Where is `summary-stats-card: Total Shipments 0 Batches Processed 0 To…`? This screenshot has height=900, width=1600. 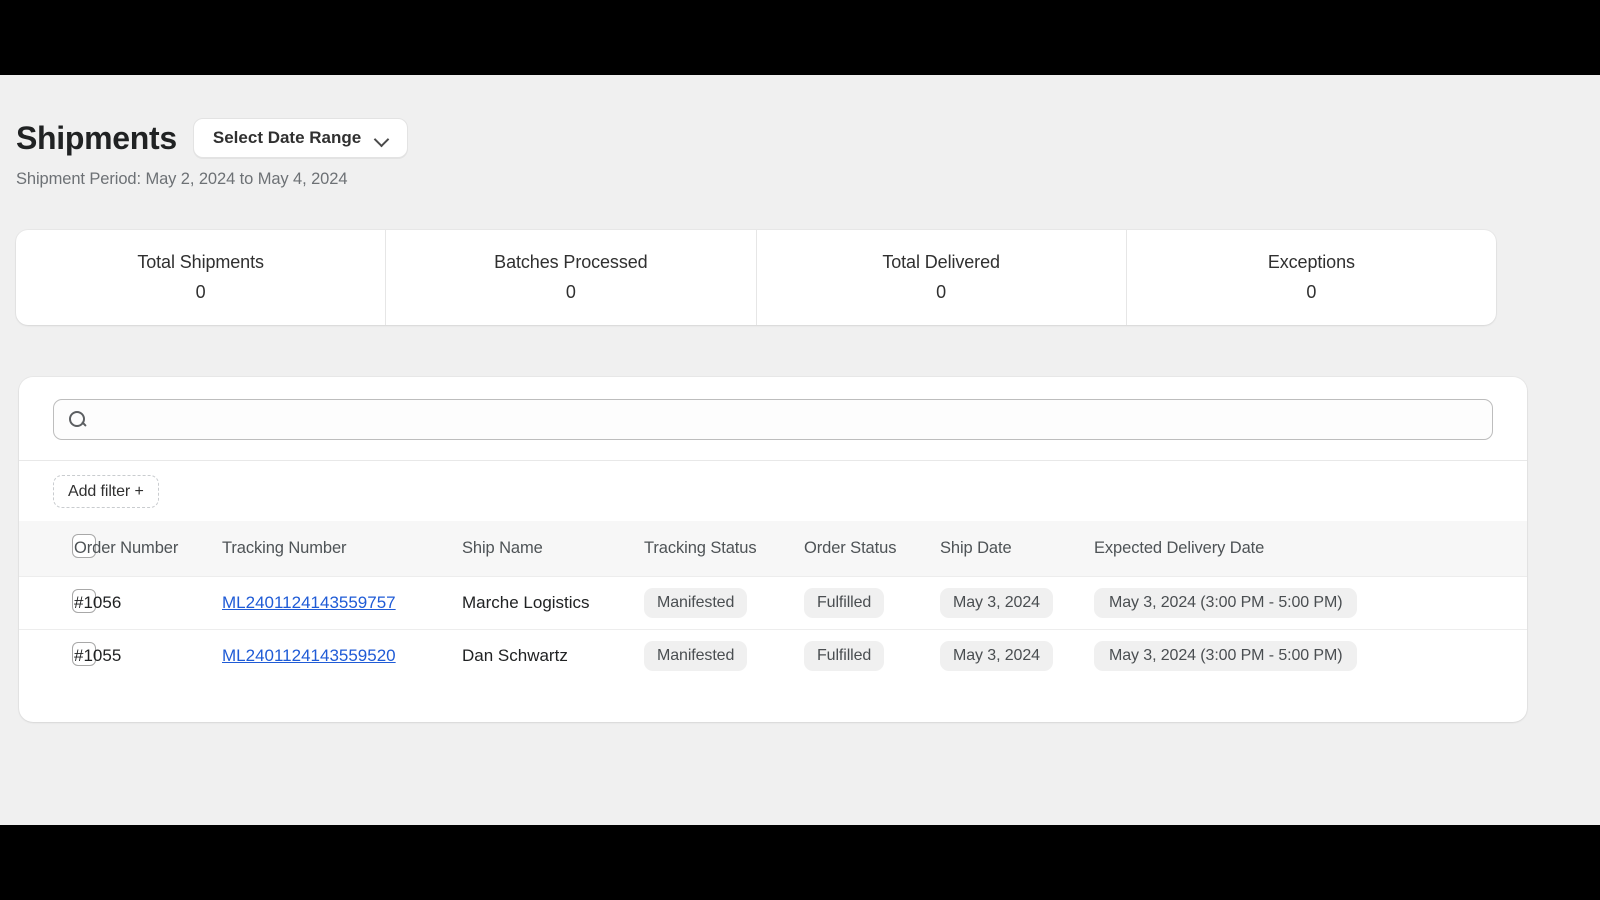
summary-stats-card: Total Shipments 0 Batches Processed 0 To… is located at coordinates (756, 277).